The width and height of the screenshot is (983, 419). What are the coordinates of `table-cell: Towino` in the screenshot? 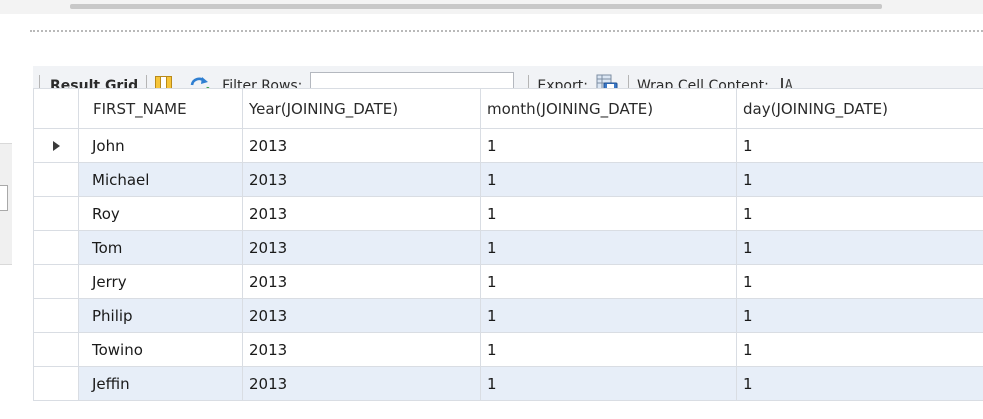 It's located at (160, 349).